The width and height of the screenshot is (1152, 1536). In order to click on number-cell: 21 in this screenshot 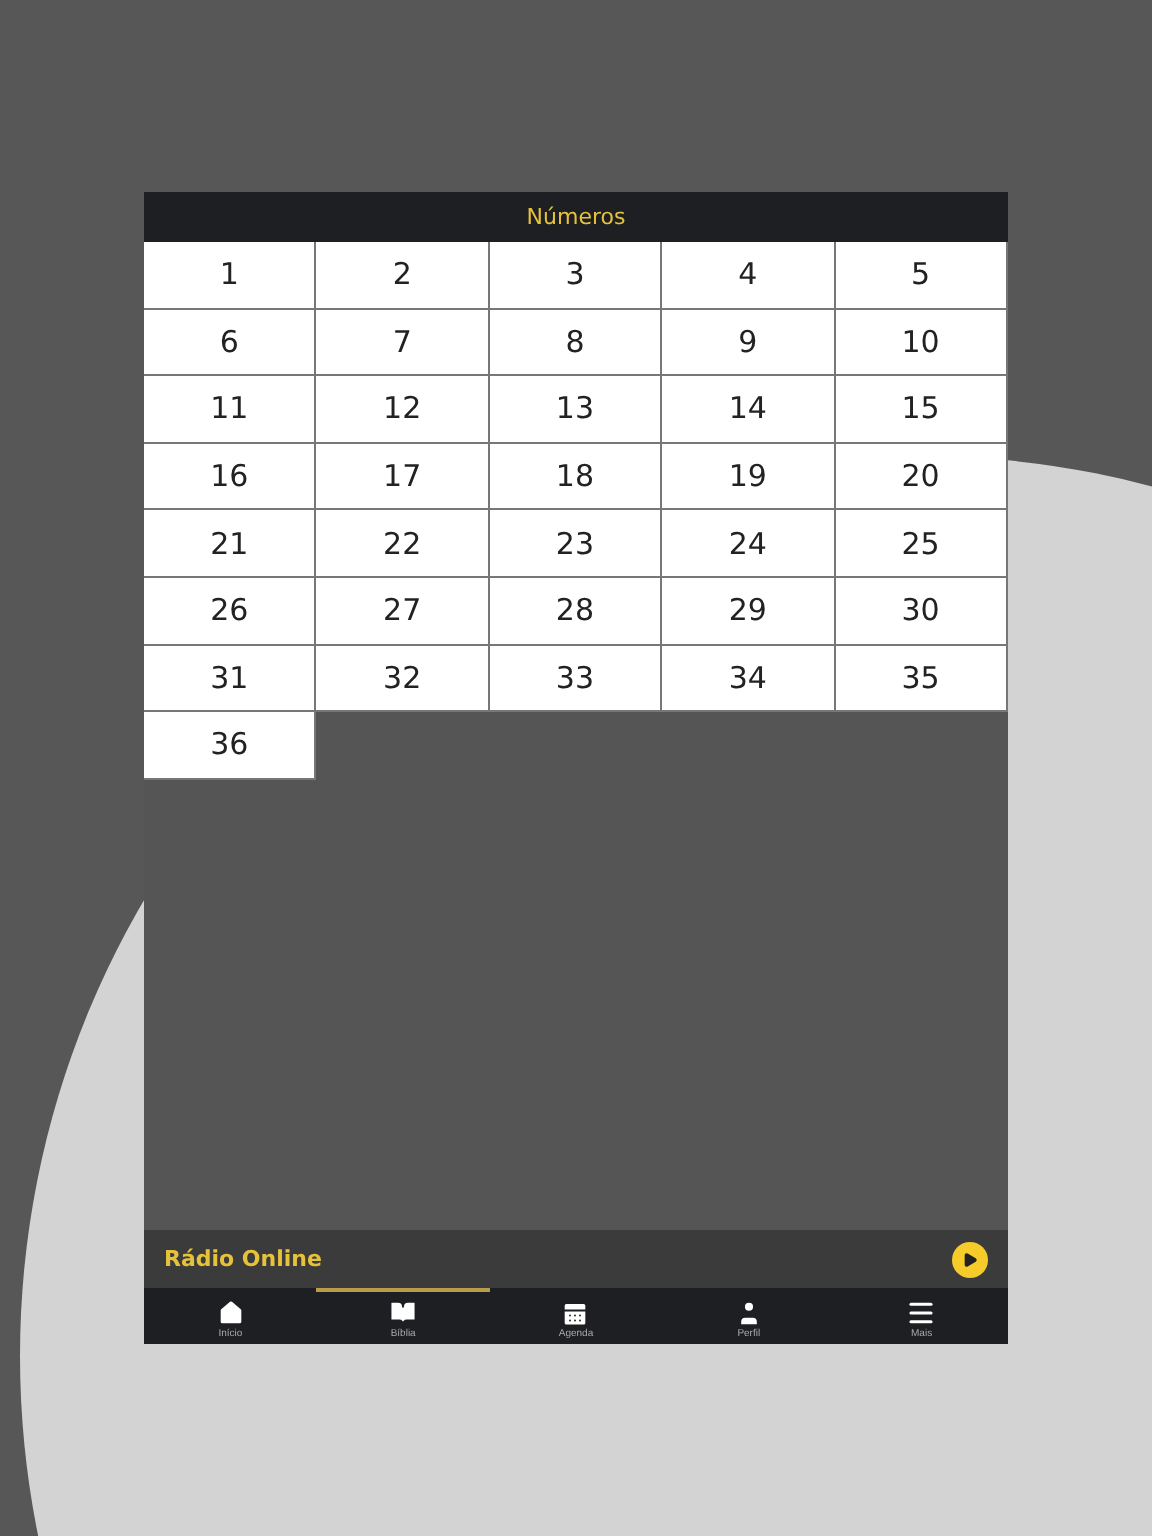, I will do `click(230, 544)`.